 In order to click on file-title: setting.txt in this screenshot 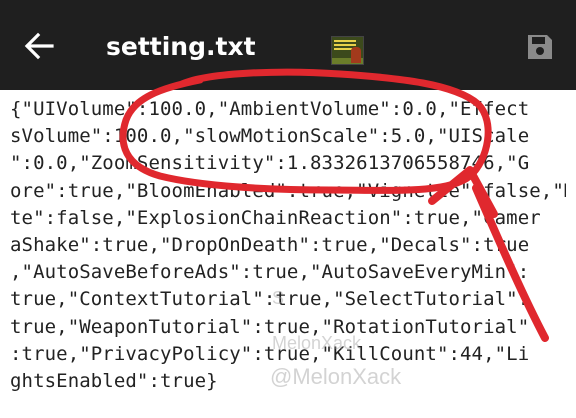, I will do `click(181, 46)`.